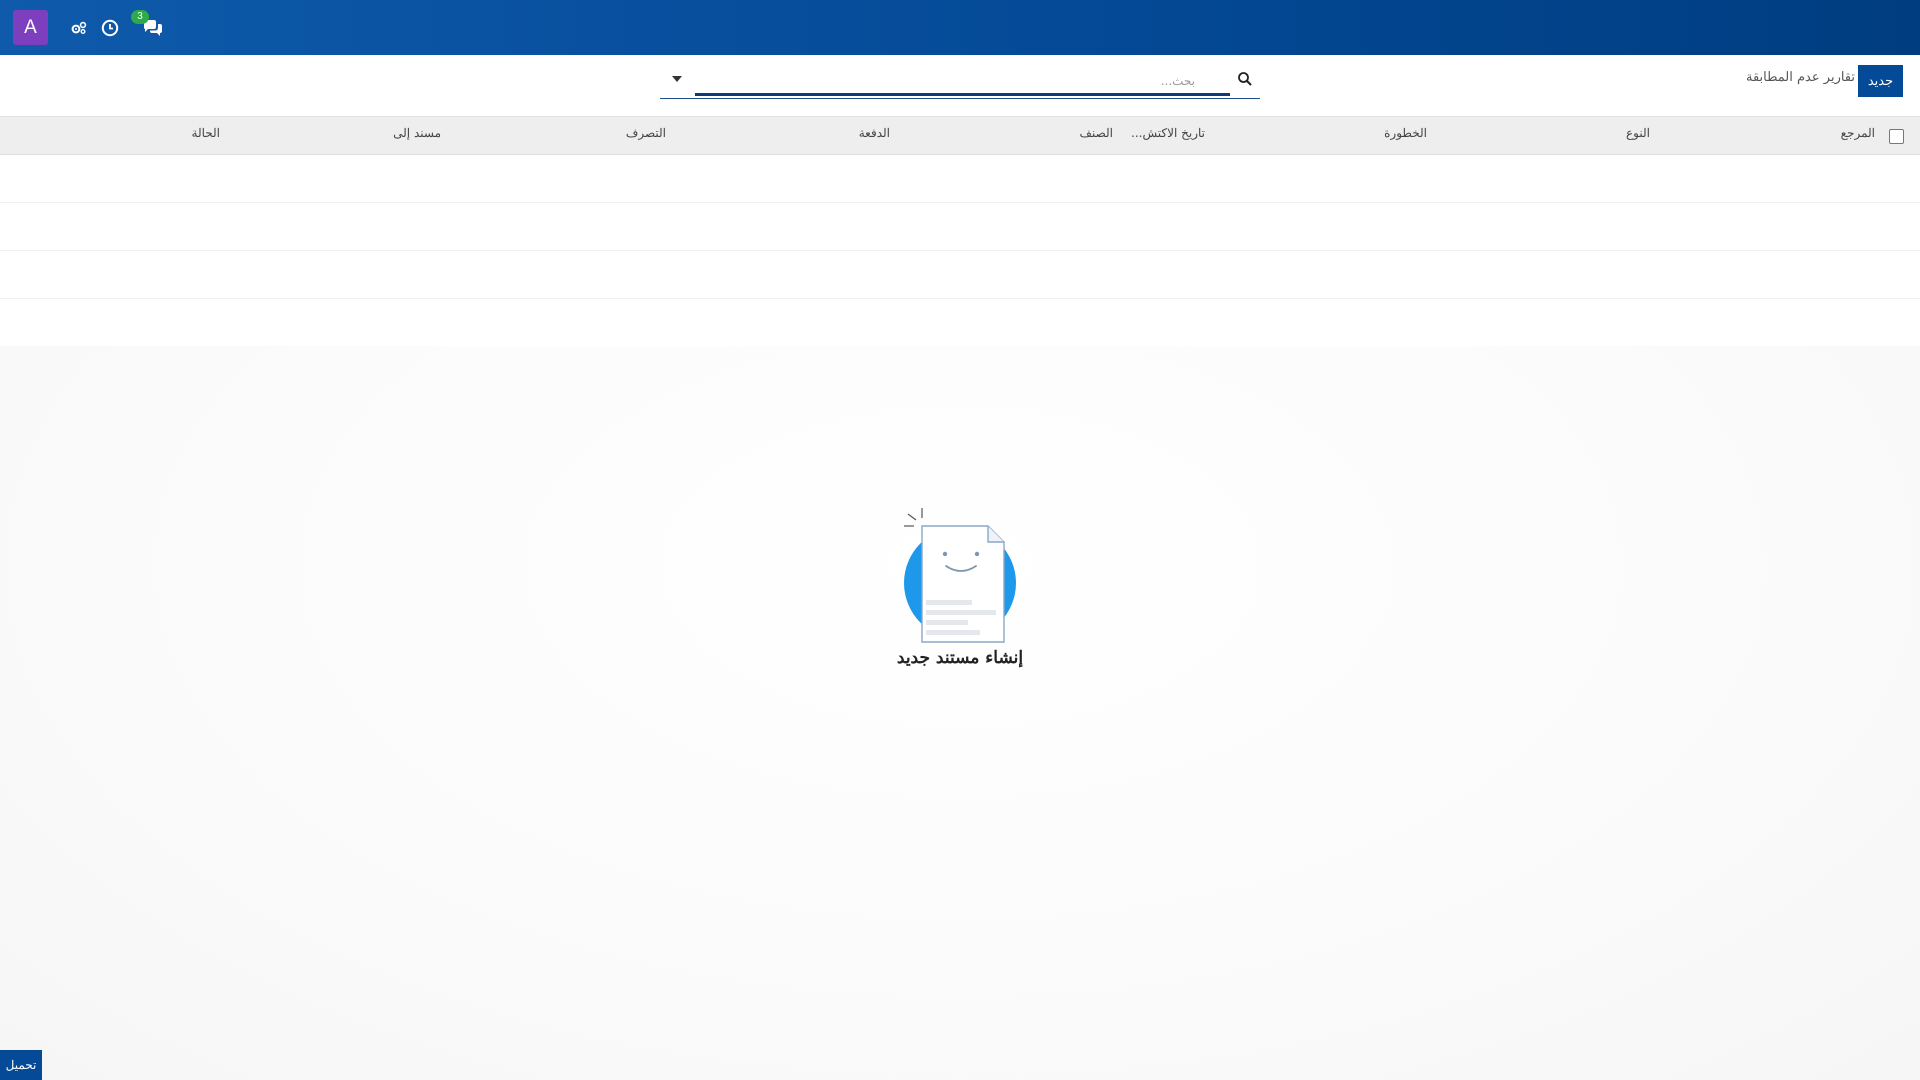 This screenshot has height=1080, width=1920. Describe the element at coordinates (140, 16) in the screenshot. I see `chat-badge: 3` at that location.